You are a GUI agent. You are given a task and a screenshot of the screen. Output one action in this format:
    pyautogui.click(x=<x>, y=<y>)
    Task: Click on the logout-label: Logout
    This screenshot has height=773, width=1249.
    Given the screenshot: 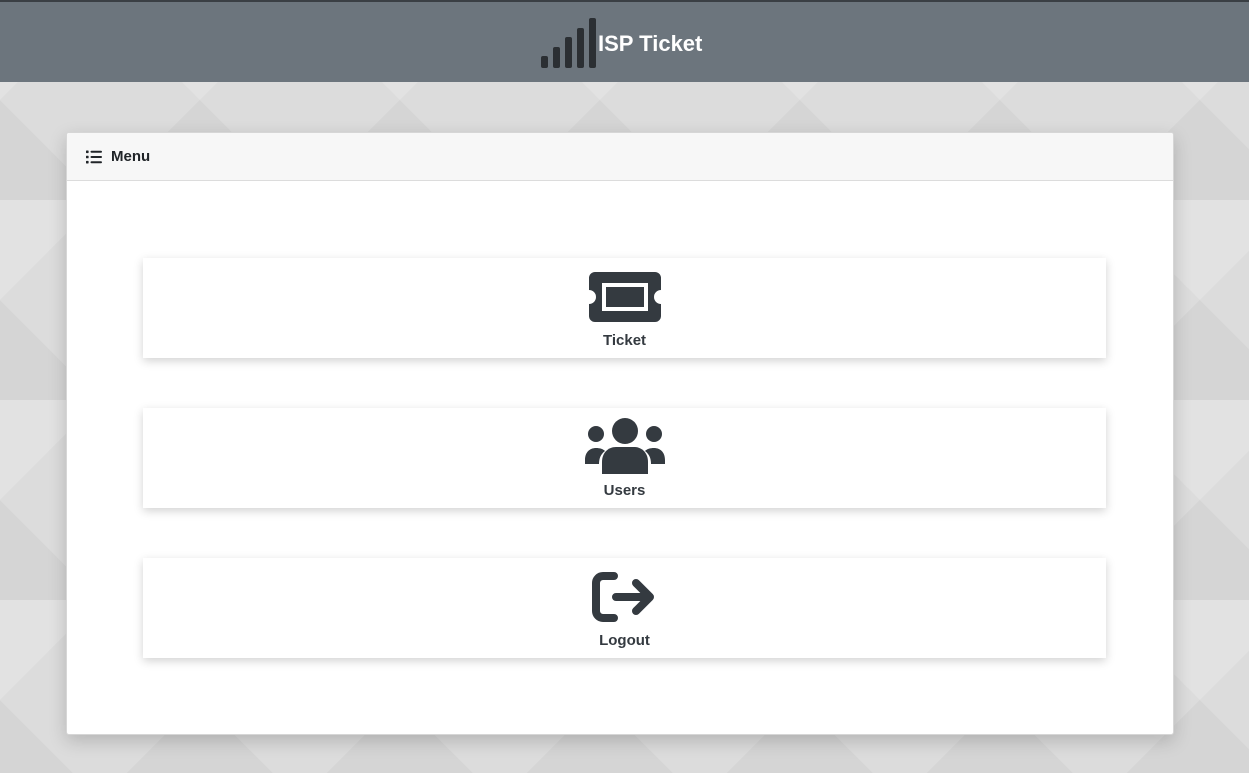 What is the action you would take?
    pyautogui.click(x=624, y=640)
    